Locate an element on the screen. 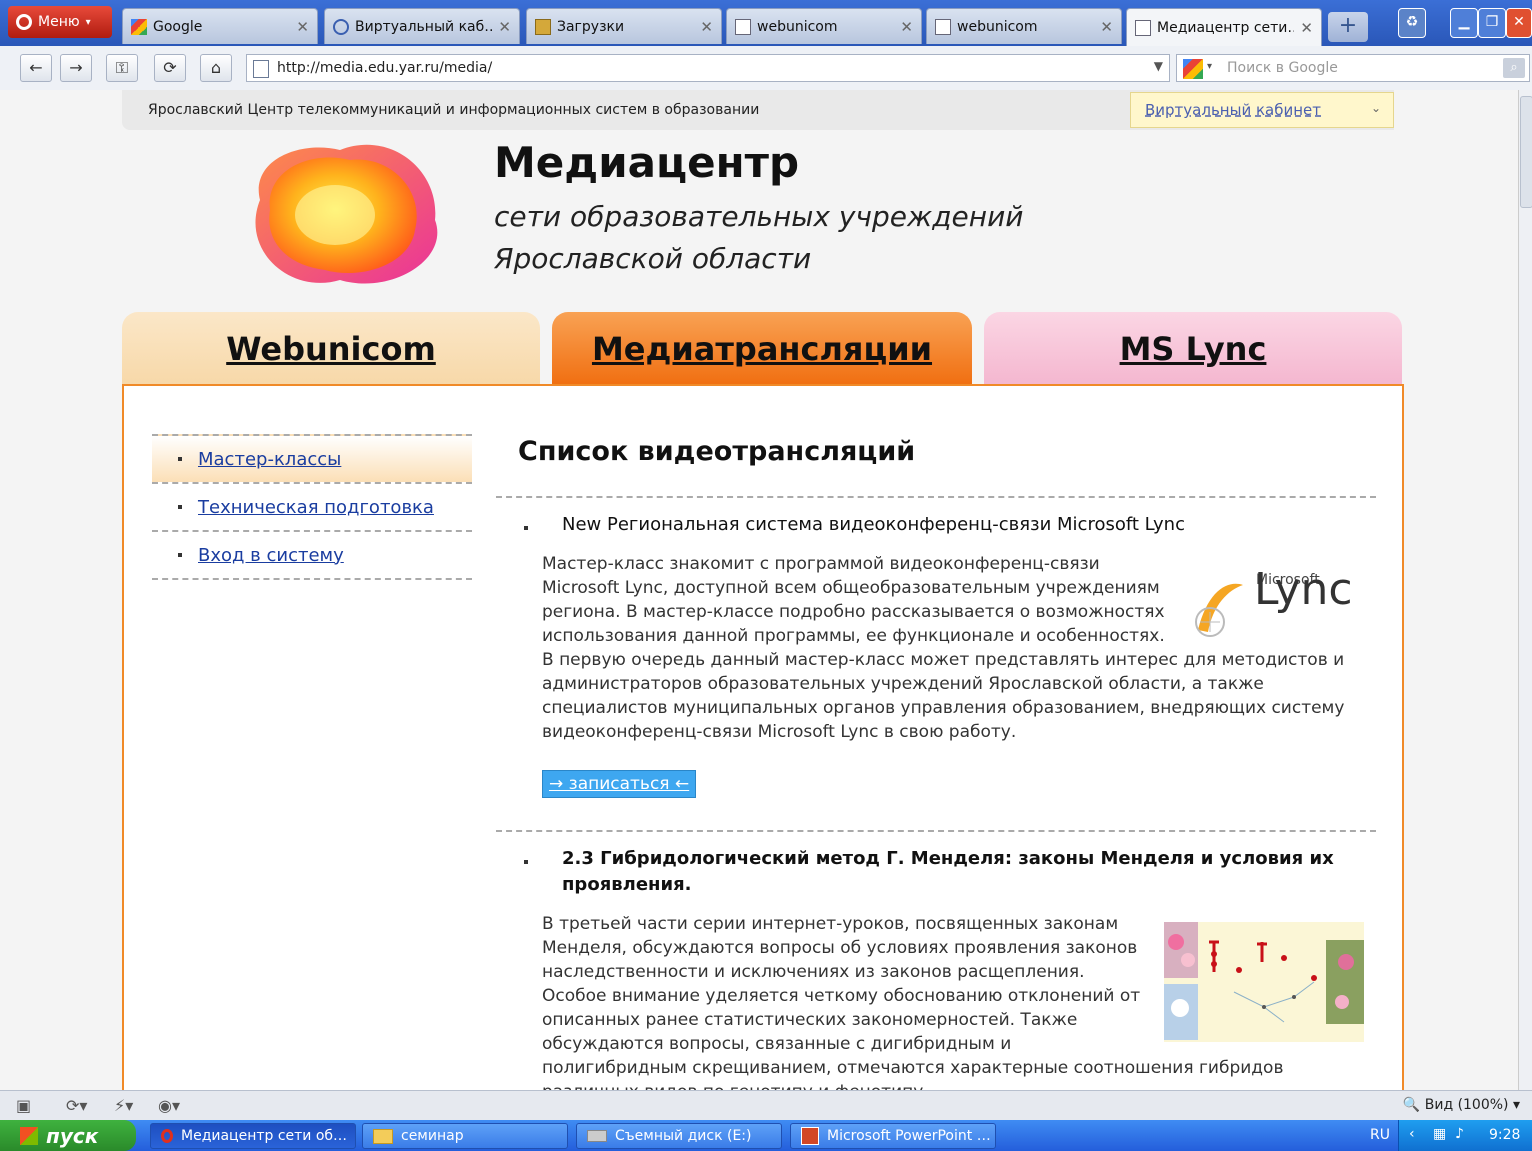 This screenshot has height=1151, width=1532. virtual-cabinet-label: Виртуальный кабинет is located at coordinates (1233, 110).